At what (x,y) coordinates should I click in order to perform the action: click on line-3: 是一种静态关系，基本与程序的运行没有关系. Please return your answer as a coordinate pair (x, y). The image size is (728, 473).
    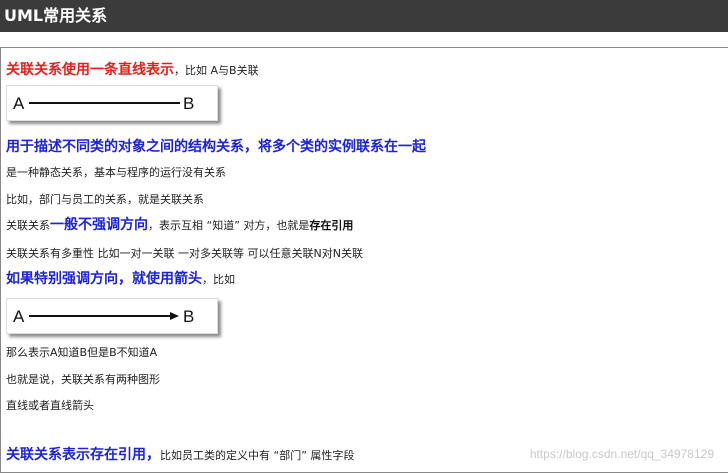
    Looking at the image, I should click on (116, 172).